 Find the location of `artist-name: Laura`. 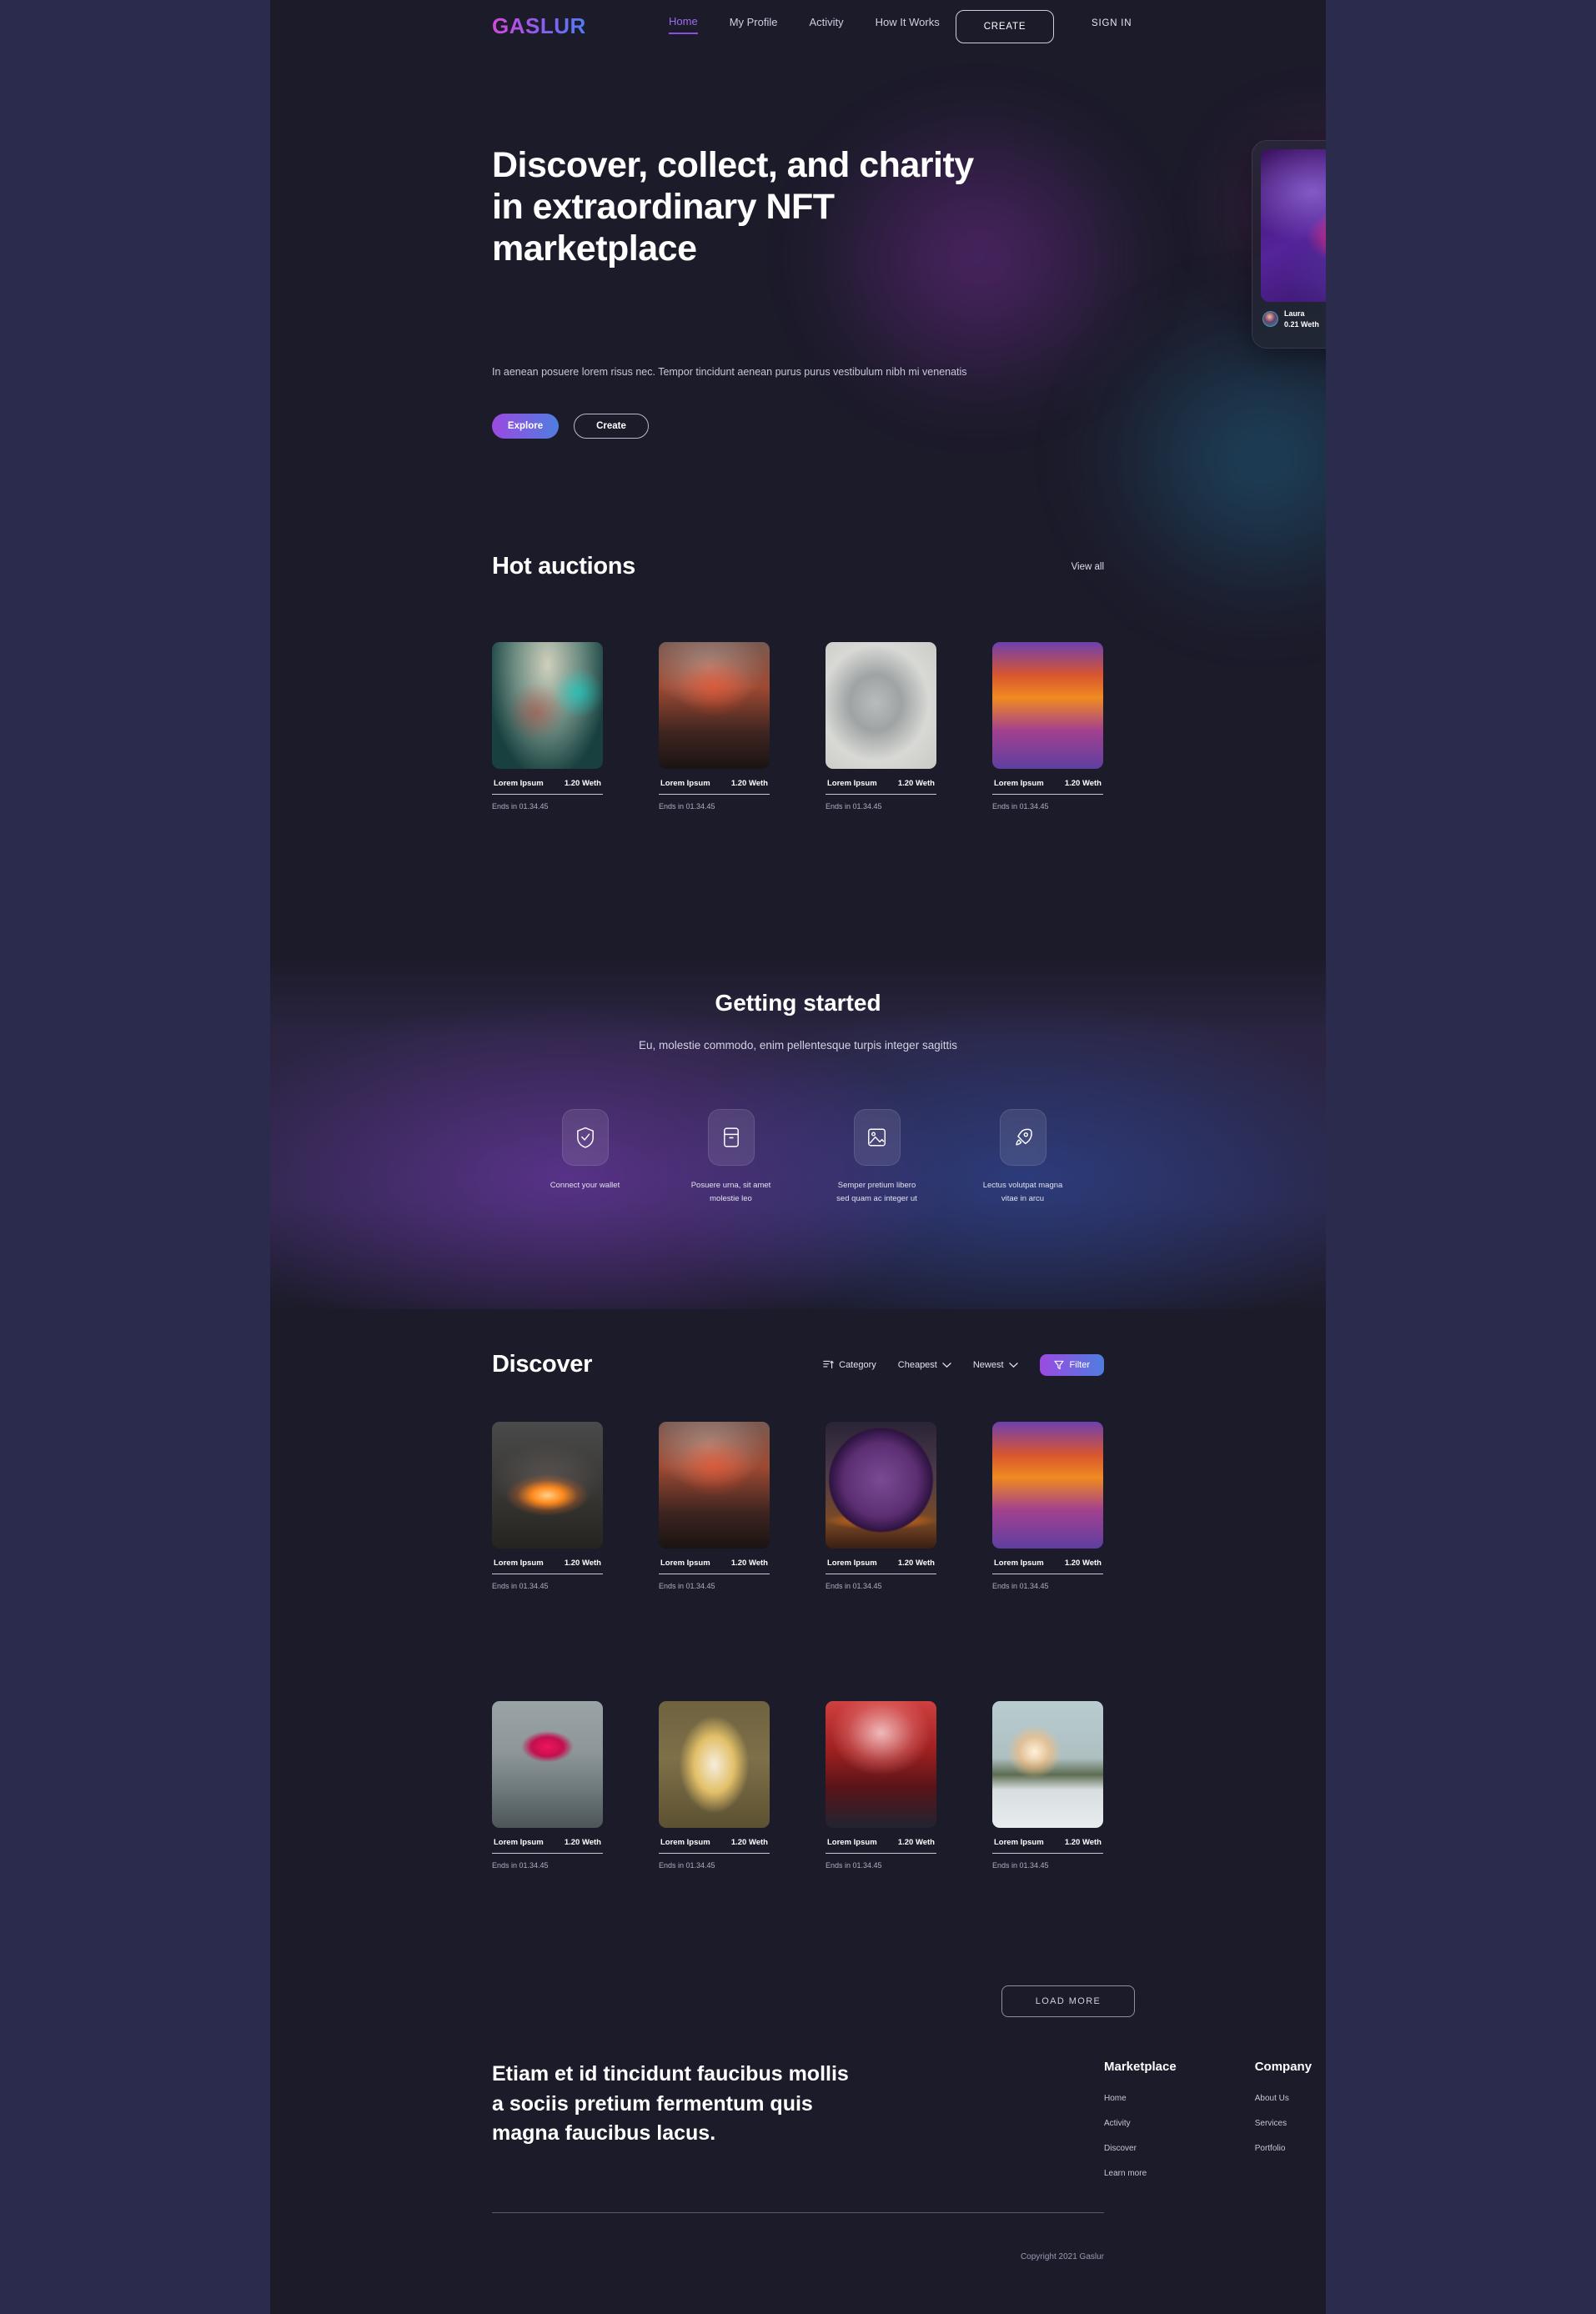

artist-name: Laura is located at coordinates (1294, 314).